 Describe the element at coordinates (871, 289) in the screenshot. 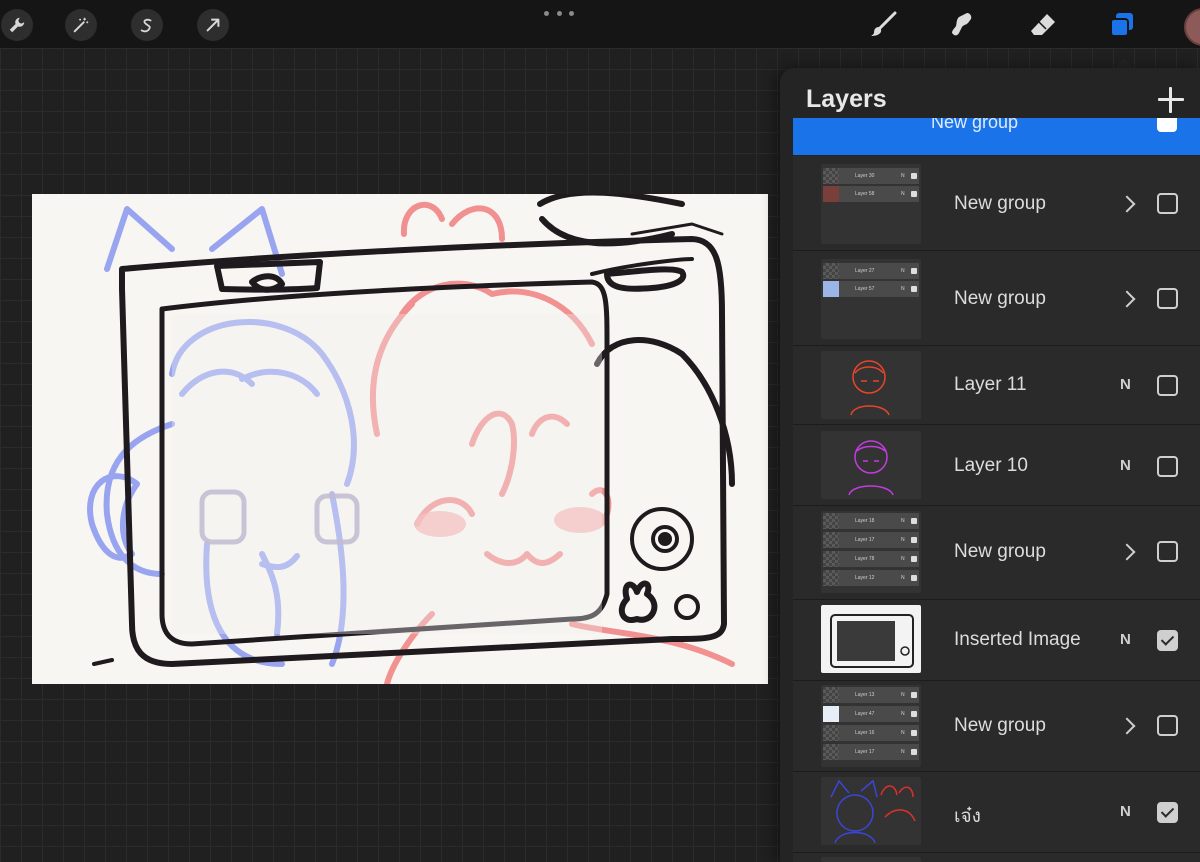

I see `mini-layer: Layer 57 N` at that location.